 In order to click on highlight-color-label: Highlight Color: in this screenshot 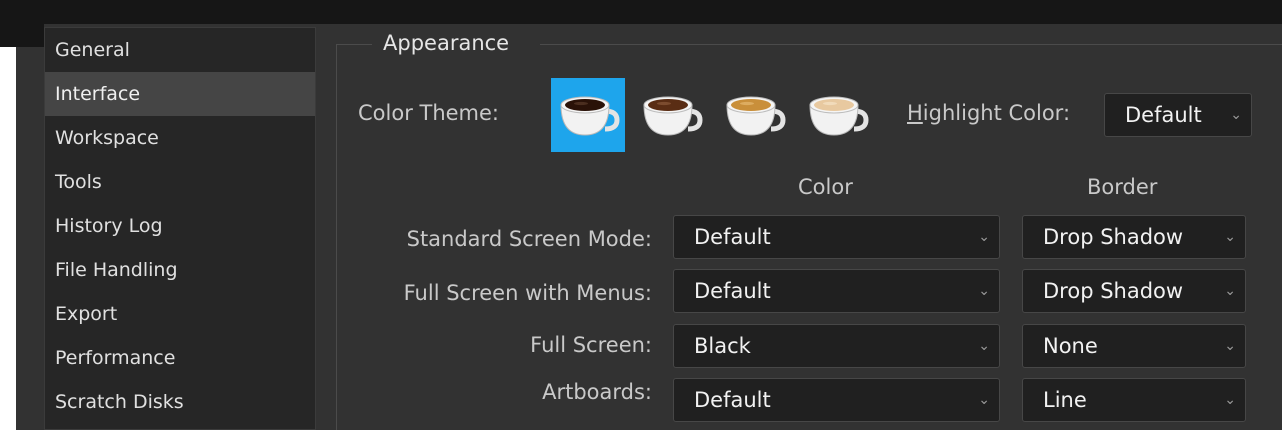, I will do `click(988, 113)`.